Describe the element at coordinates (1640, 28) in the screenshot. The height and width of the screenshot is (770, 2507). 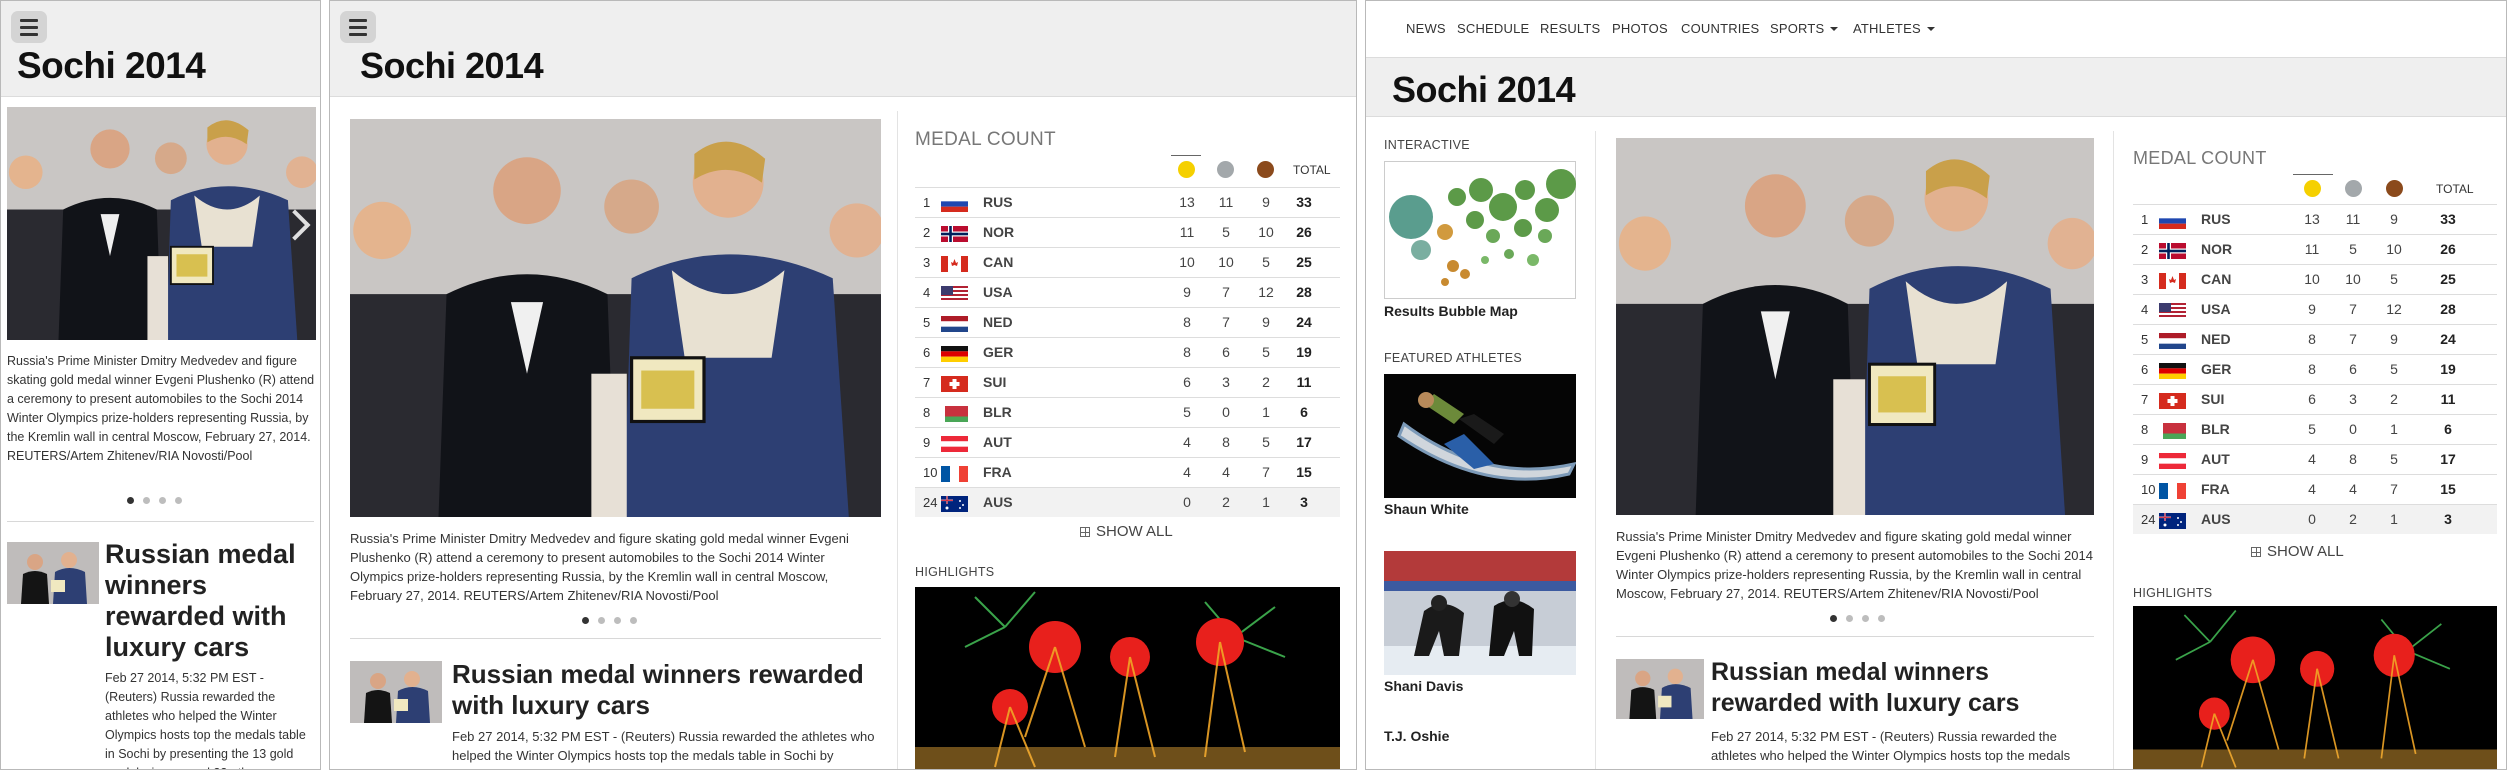
I see `nav-photos: PHOTOS` at that location.